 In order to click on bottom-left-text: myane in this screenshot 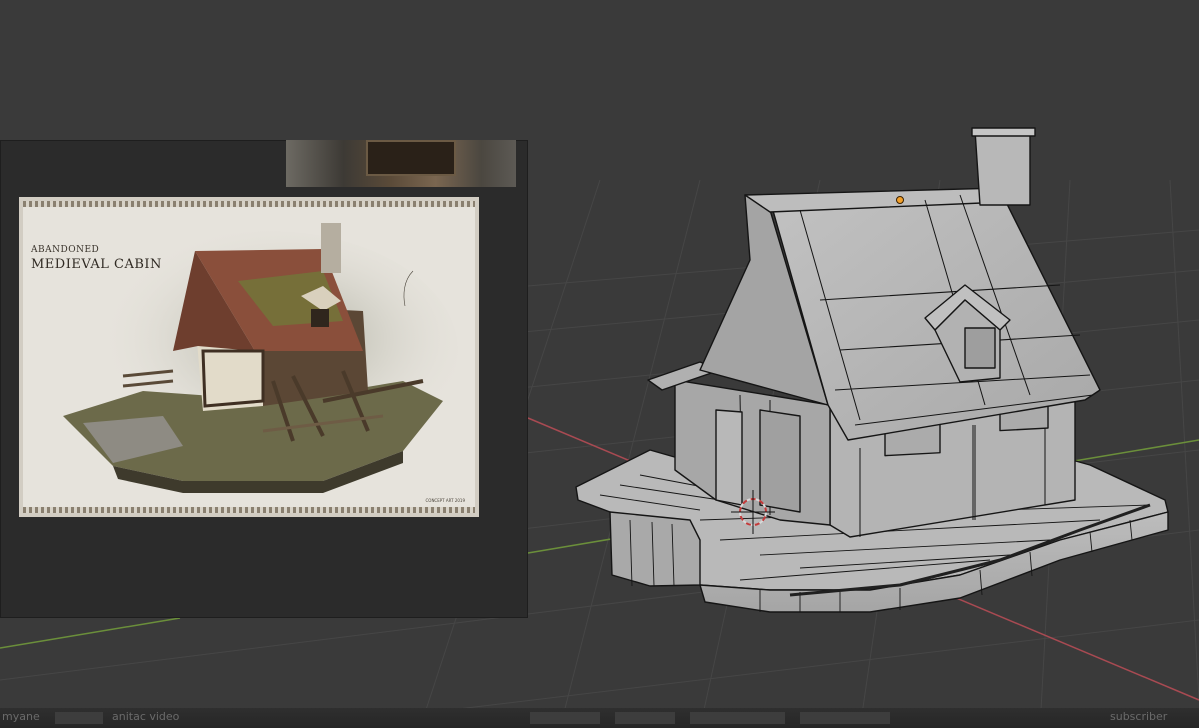, I will do `click(21, 716)`.